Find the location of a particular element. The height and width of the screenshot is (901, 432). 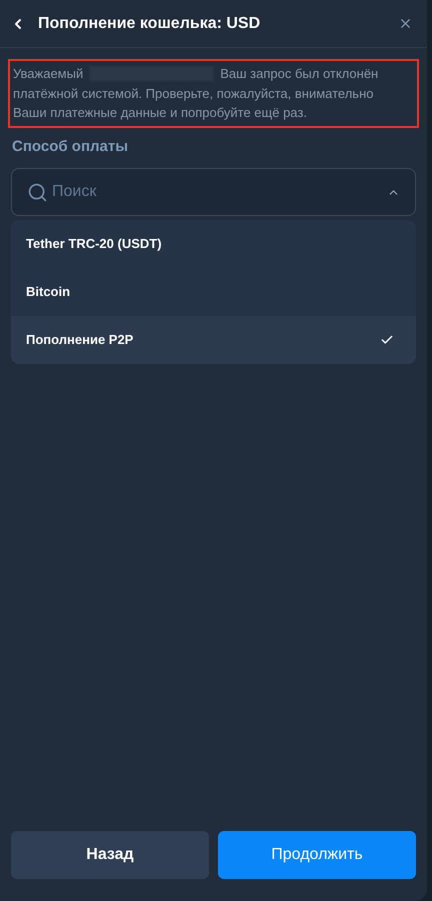

close-button is located at coordinates (405, 23).